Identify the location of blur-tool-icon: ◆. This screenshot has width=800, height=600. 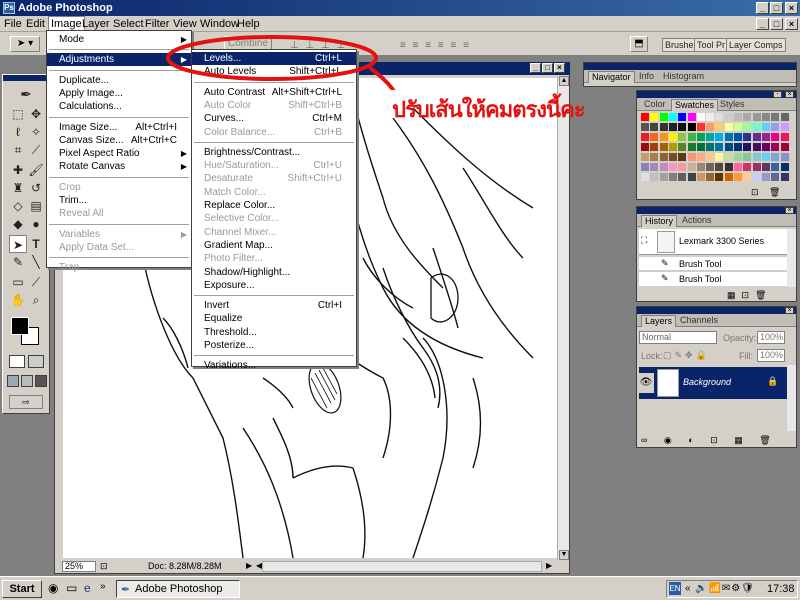
(18, 224).